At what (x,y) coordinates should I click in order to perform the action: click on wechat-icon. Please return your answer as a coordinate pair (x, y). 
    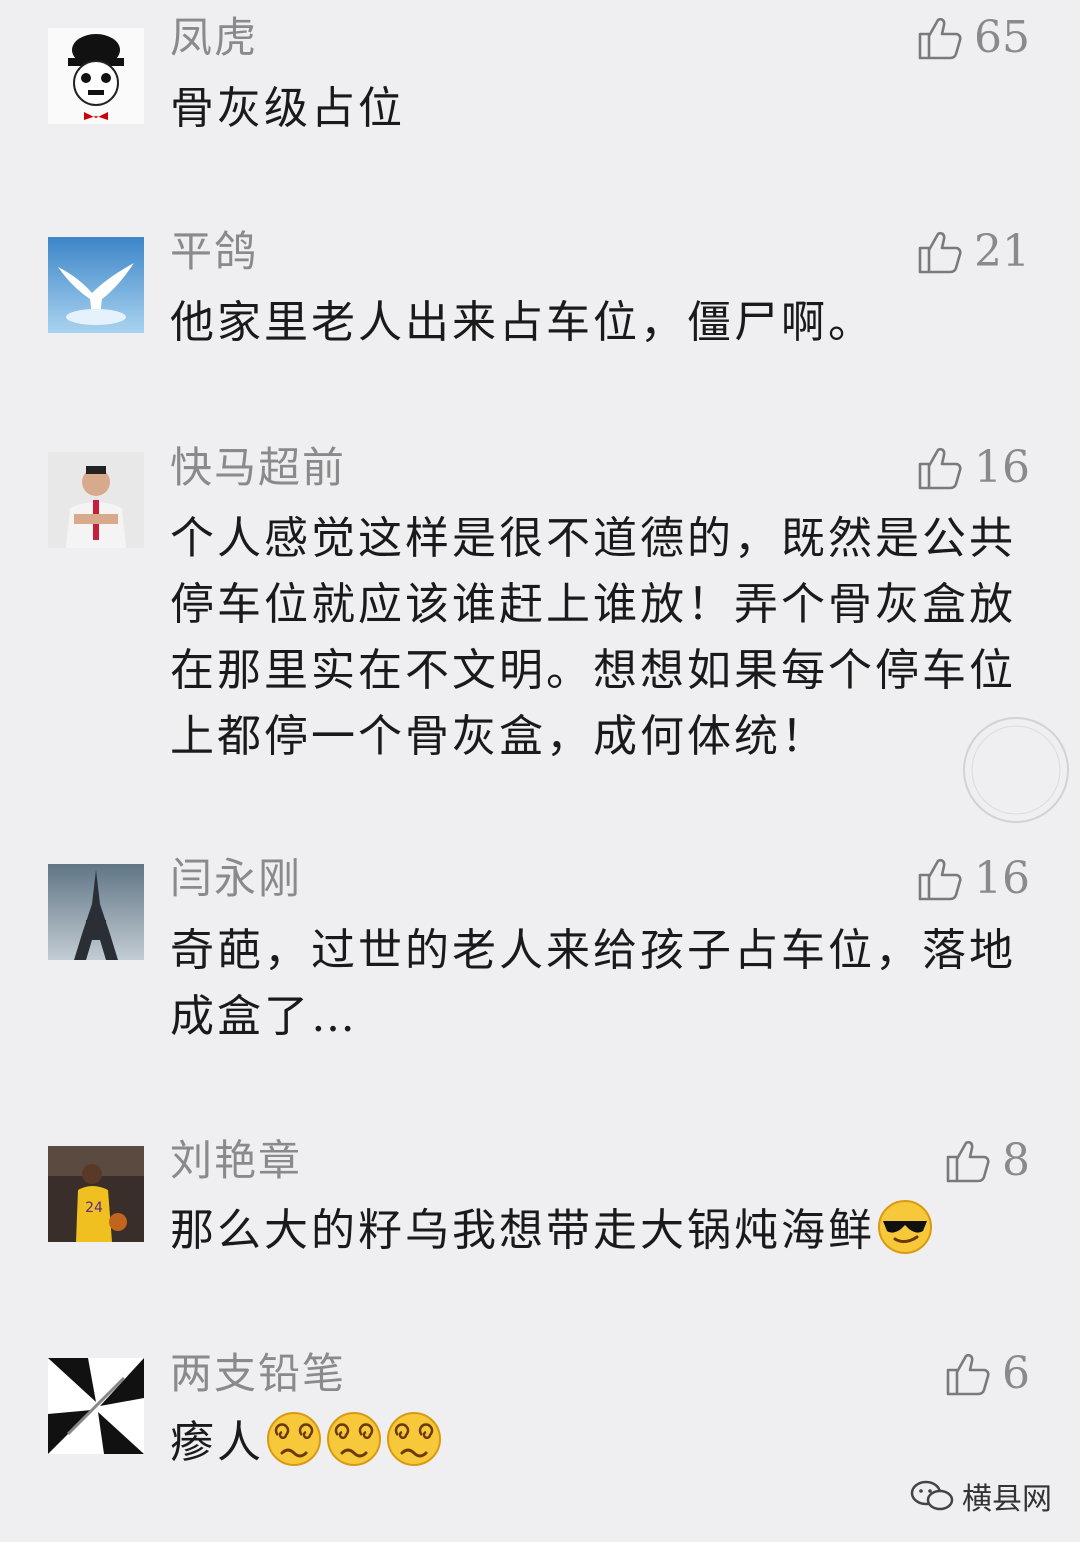
    Looking at the image, I should click on (932, 1495).